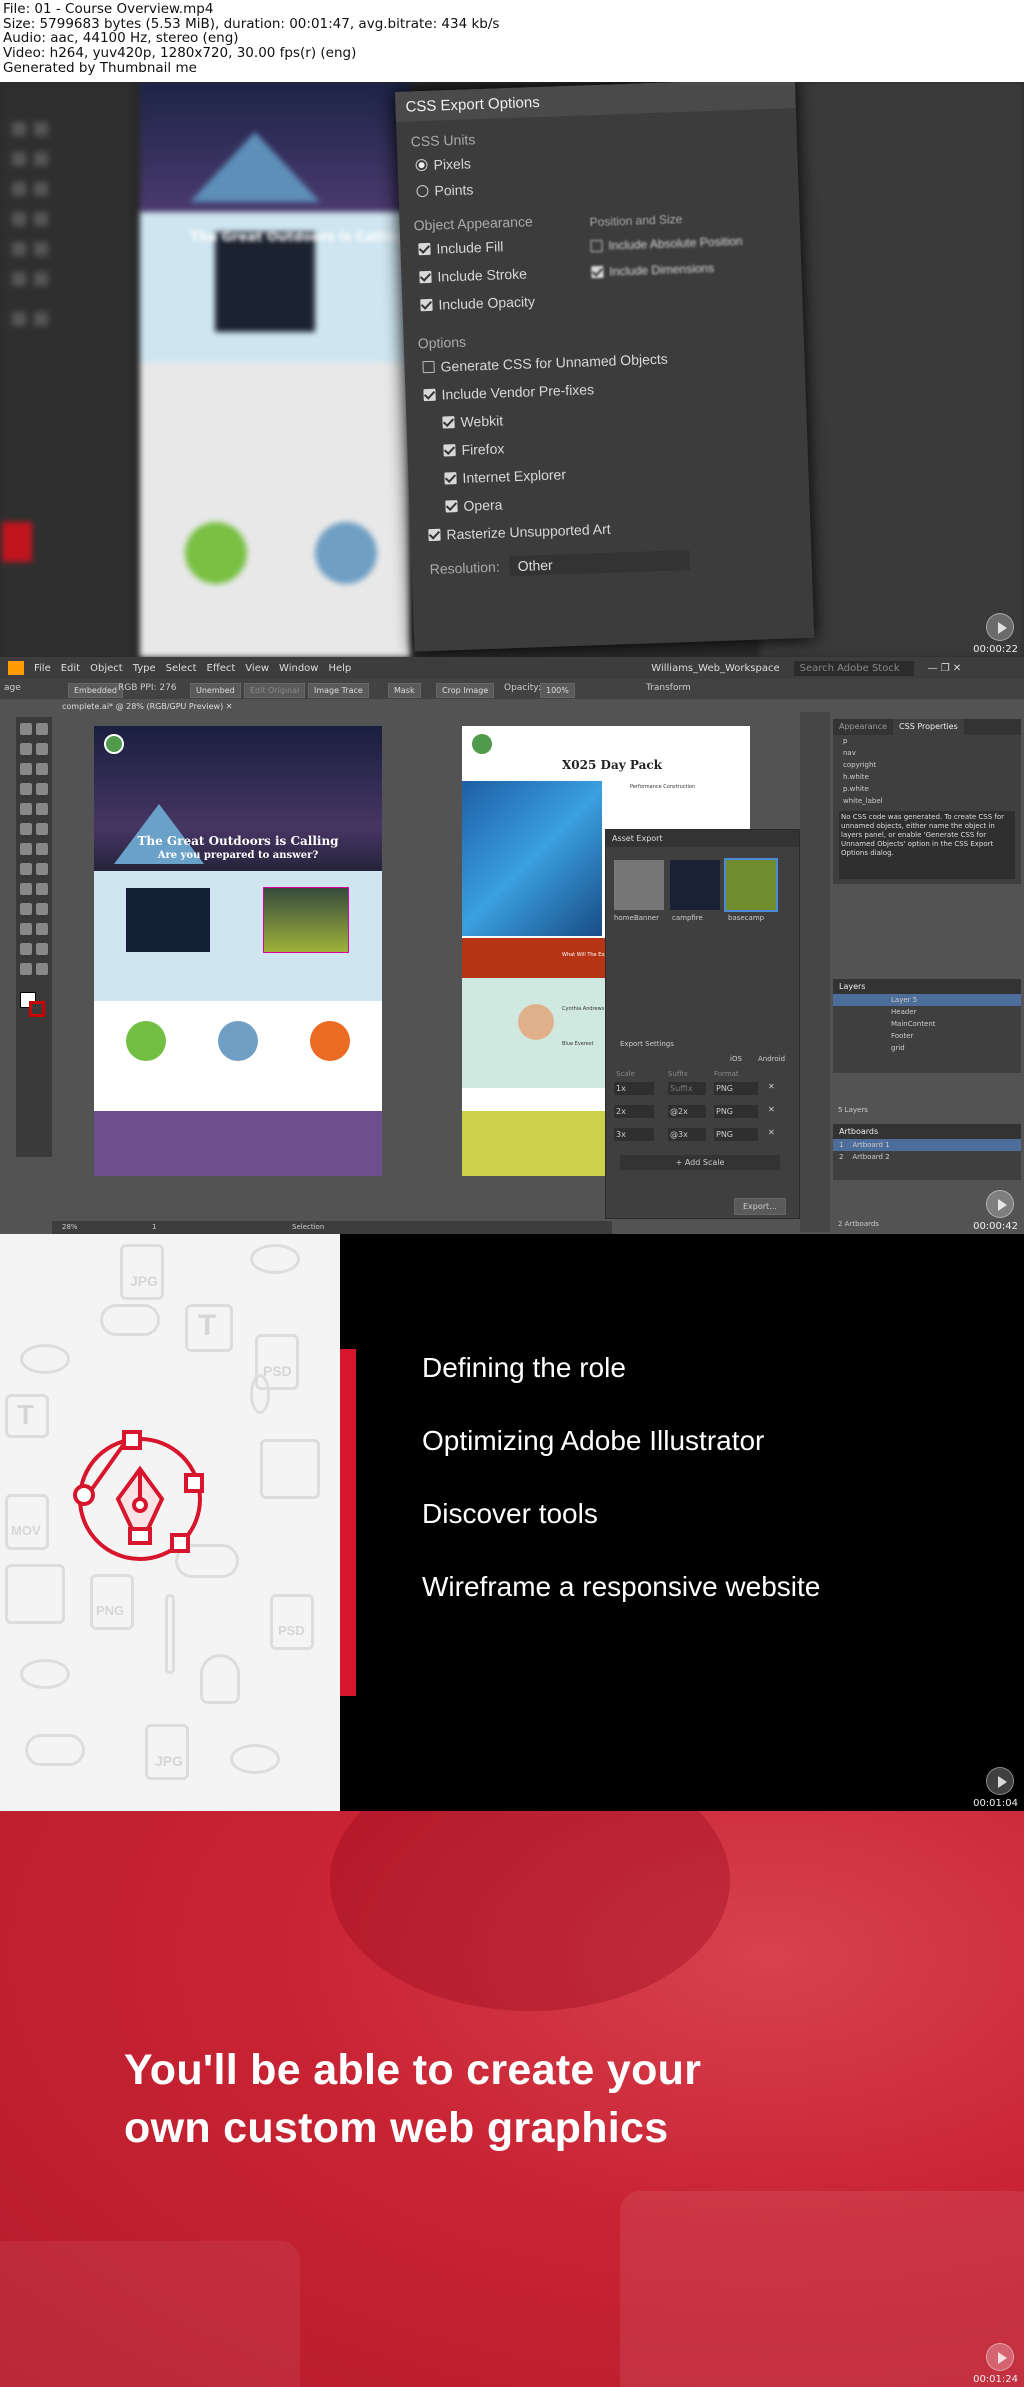  Describe the element at coordinates (927, 1048) in the screenshot. I see `layer-row: grid` at that location.